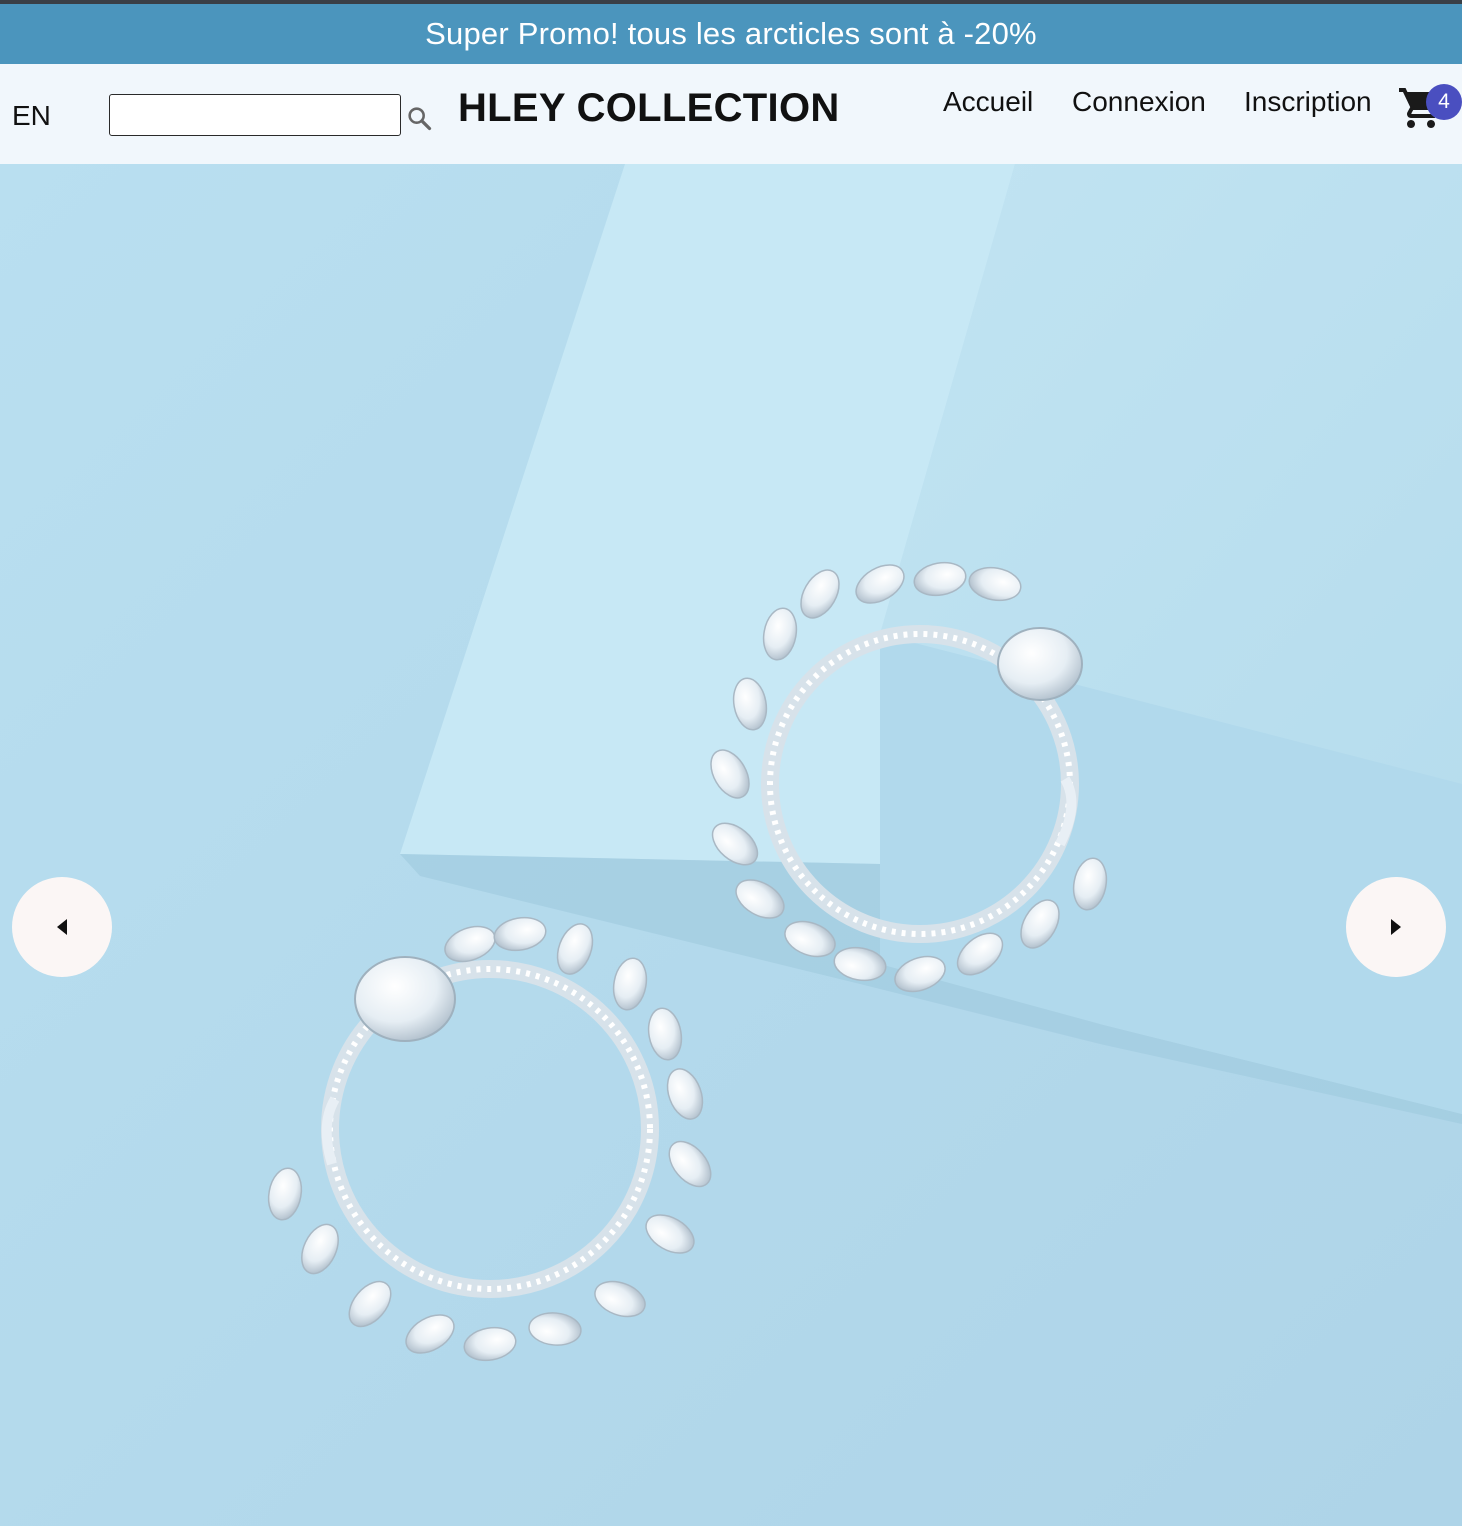 This screenshot has height=1526, width=1462. I want to click on cart-button: 4, so click(1429, 109).